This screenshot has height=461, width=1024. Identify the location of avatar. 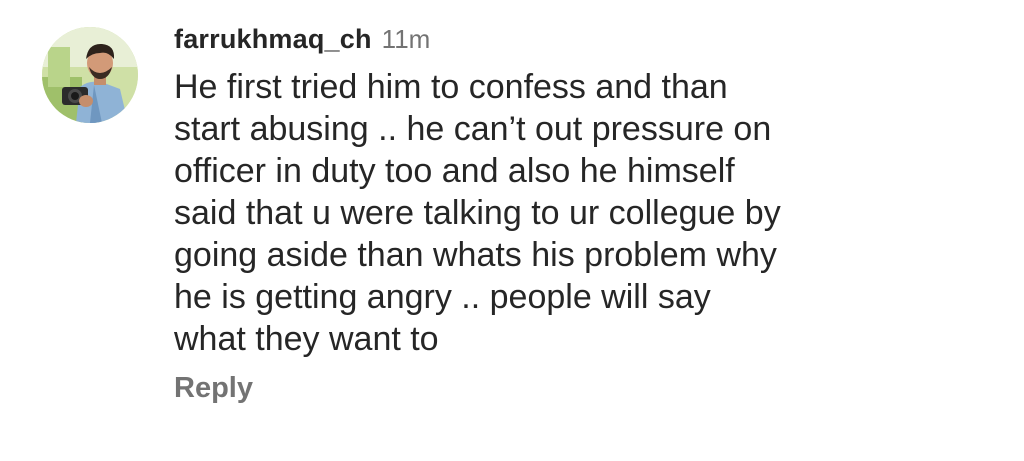
(90, 75).